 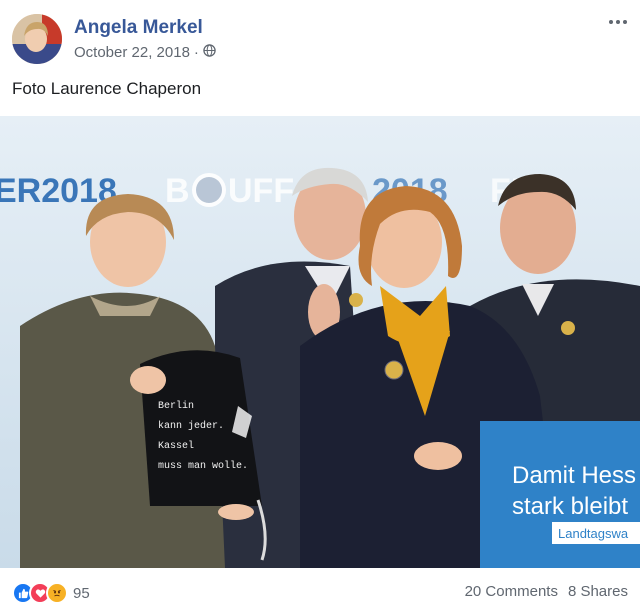 I want to click on more-icon, so click(x=618, y=22).